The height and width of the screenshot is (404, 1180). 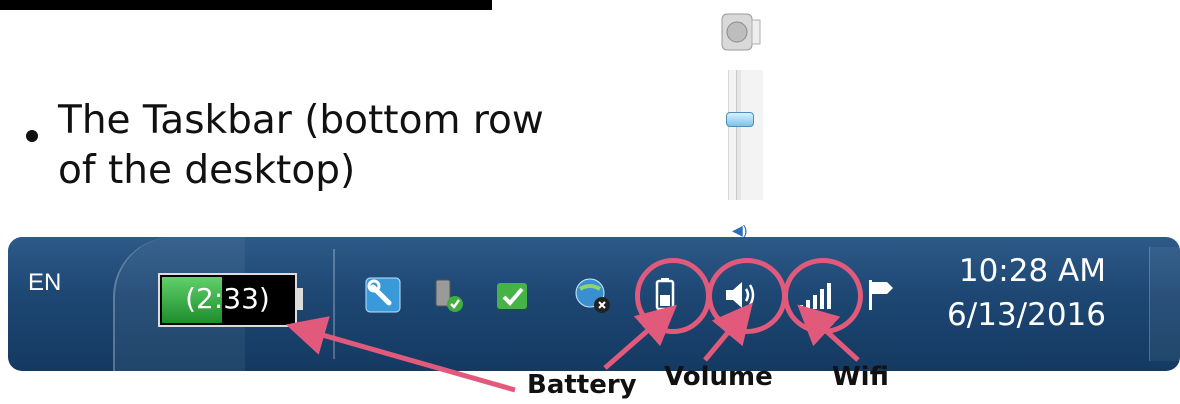 I want to click on volume-slider-thumb, so click(x=740, y=119).